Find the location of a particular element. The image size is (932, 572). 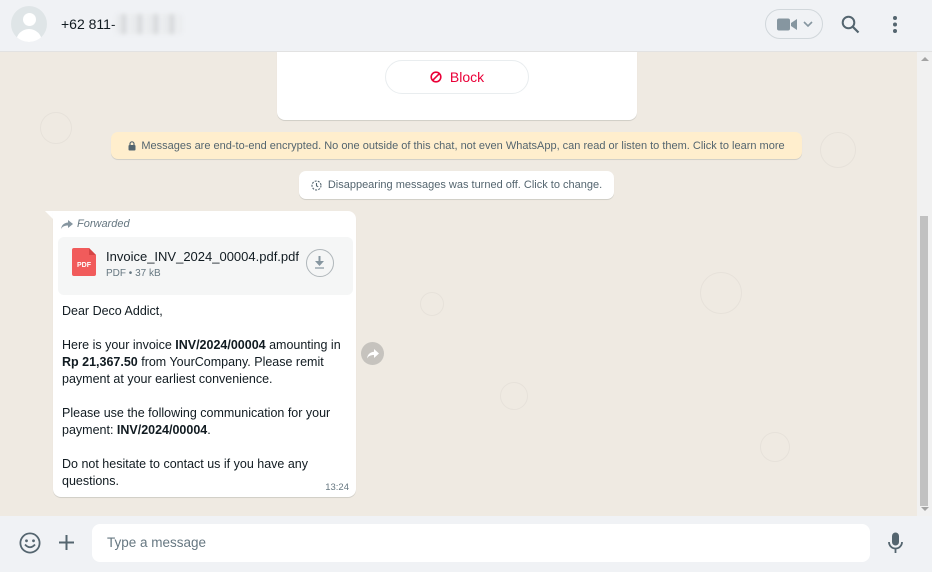

download-button is located at coordinates (320, 263).